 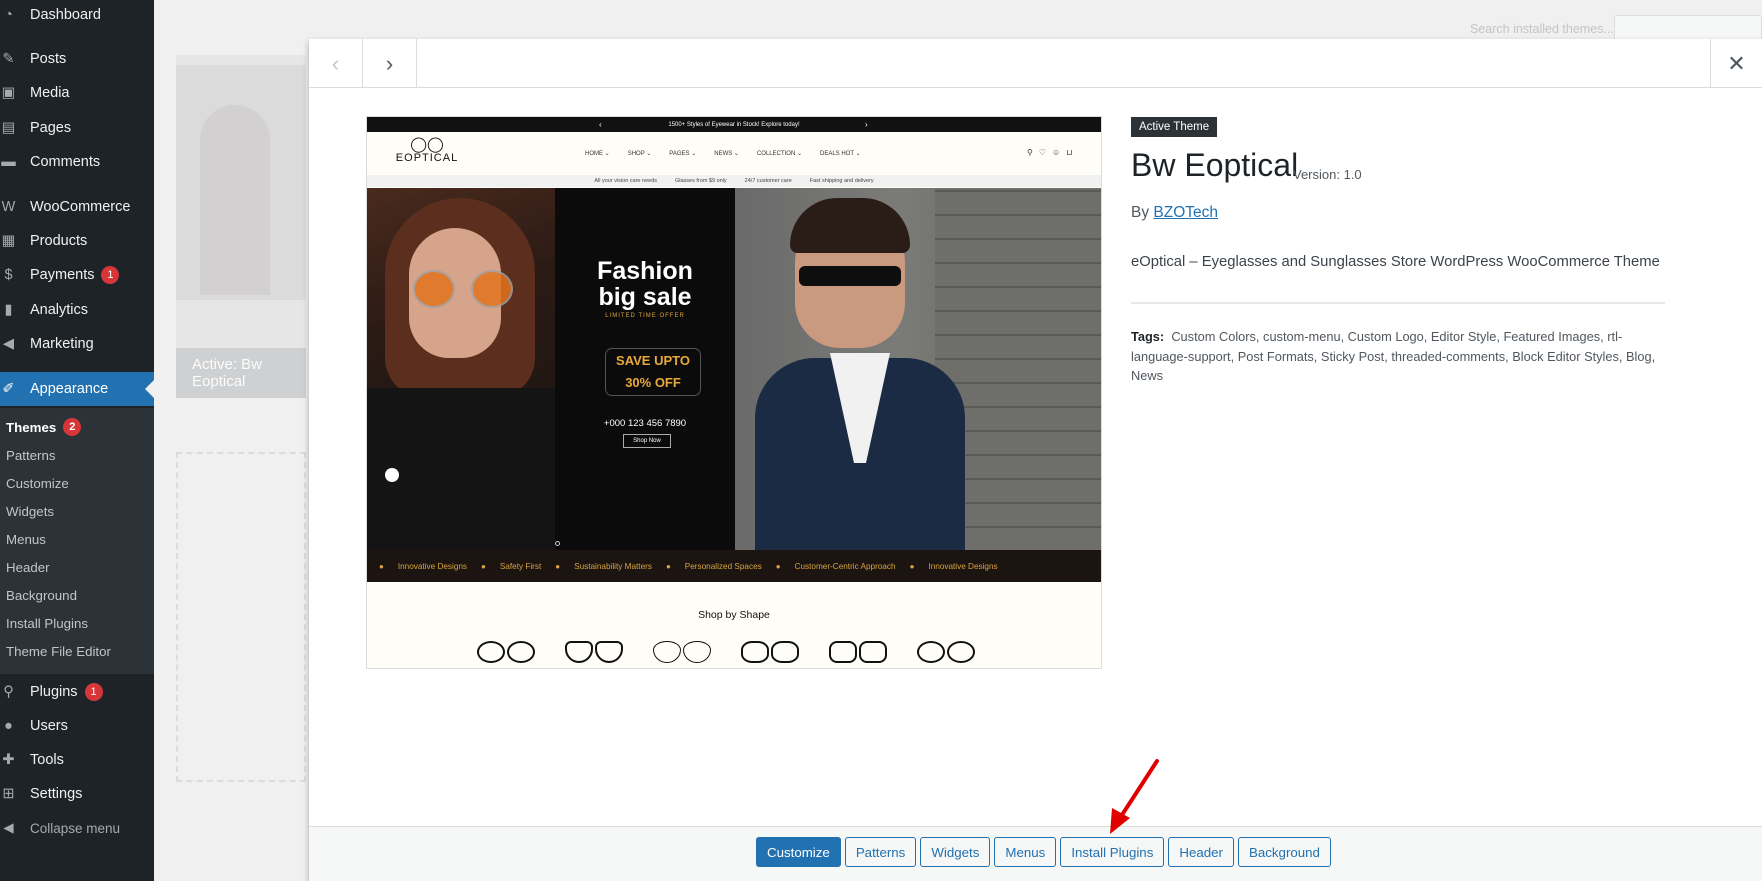 I want to click on background-theme-card: Active: Bw Eoptical, so click(x=241, y=226).